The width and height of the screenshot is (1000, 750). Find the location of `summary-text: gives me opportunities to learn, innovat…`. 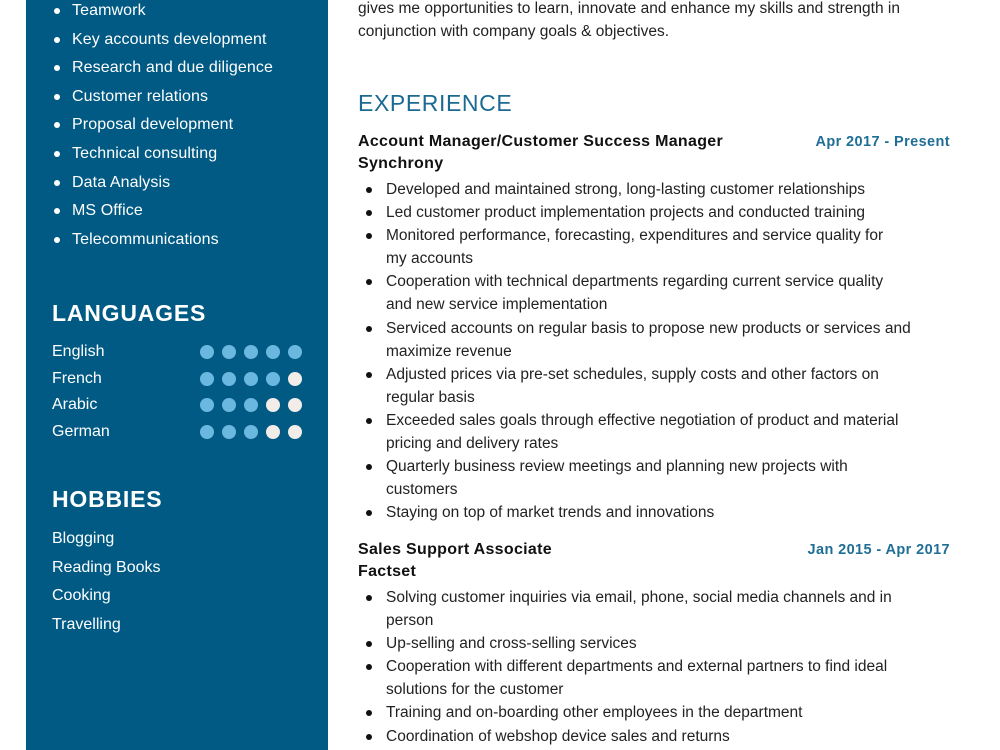

summary-text: gives me opportunities to learn, innovat… is located at coordinates (658, 21).